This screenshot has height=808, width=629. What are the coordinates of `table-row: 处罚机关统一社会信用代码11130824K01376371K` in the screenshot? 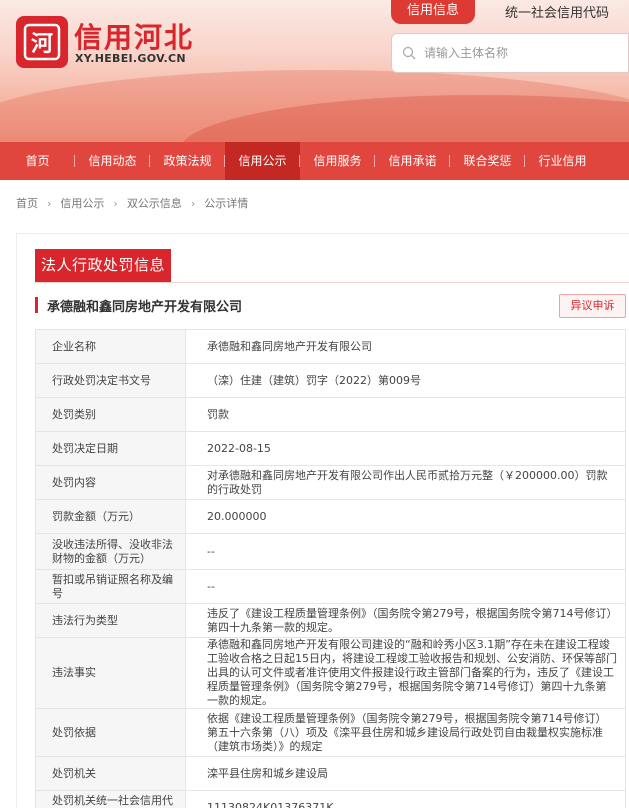 It's located at (330, 799).